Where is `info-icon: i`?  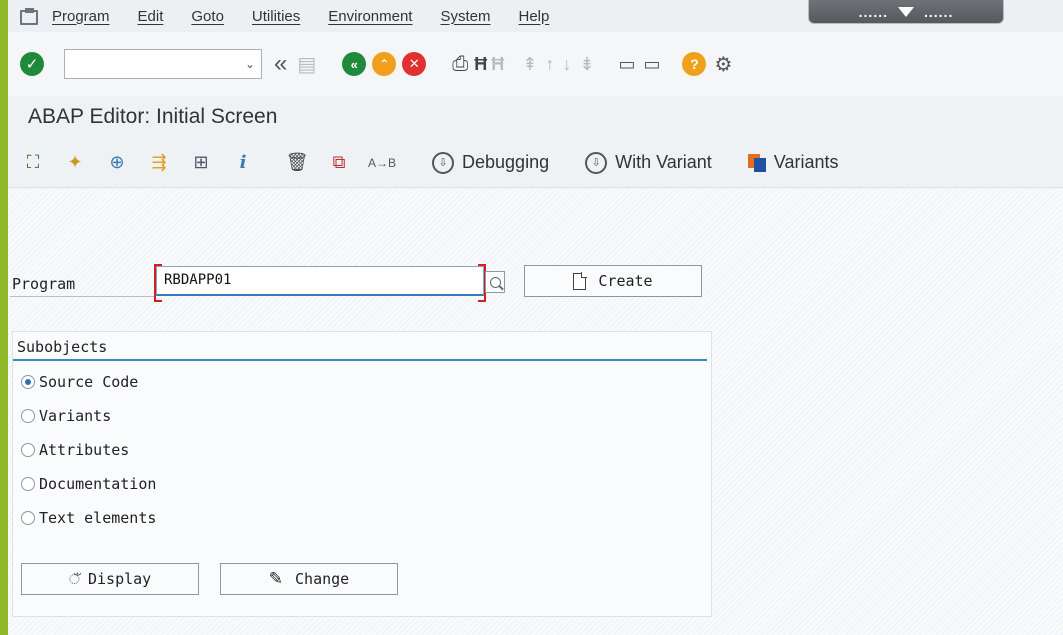 info-icon: i is located at coordinates (243, 163).